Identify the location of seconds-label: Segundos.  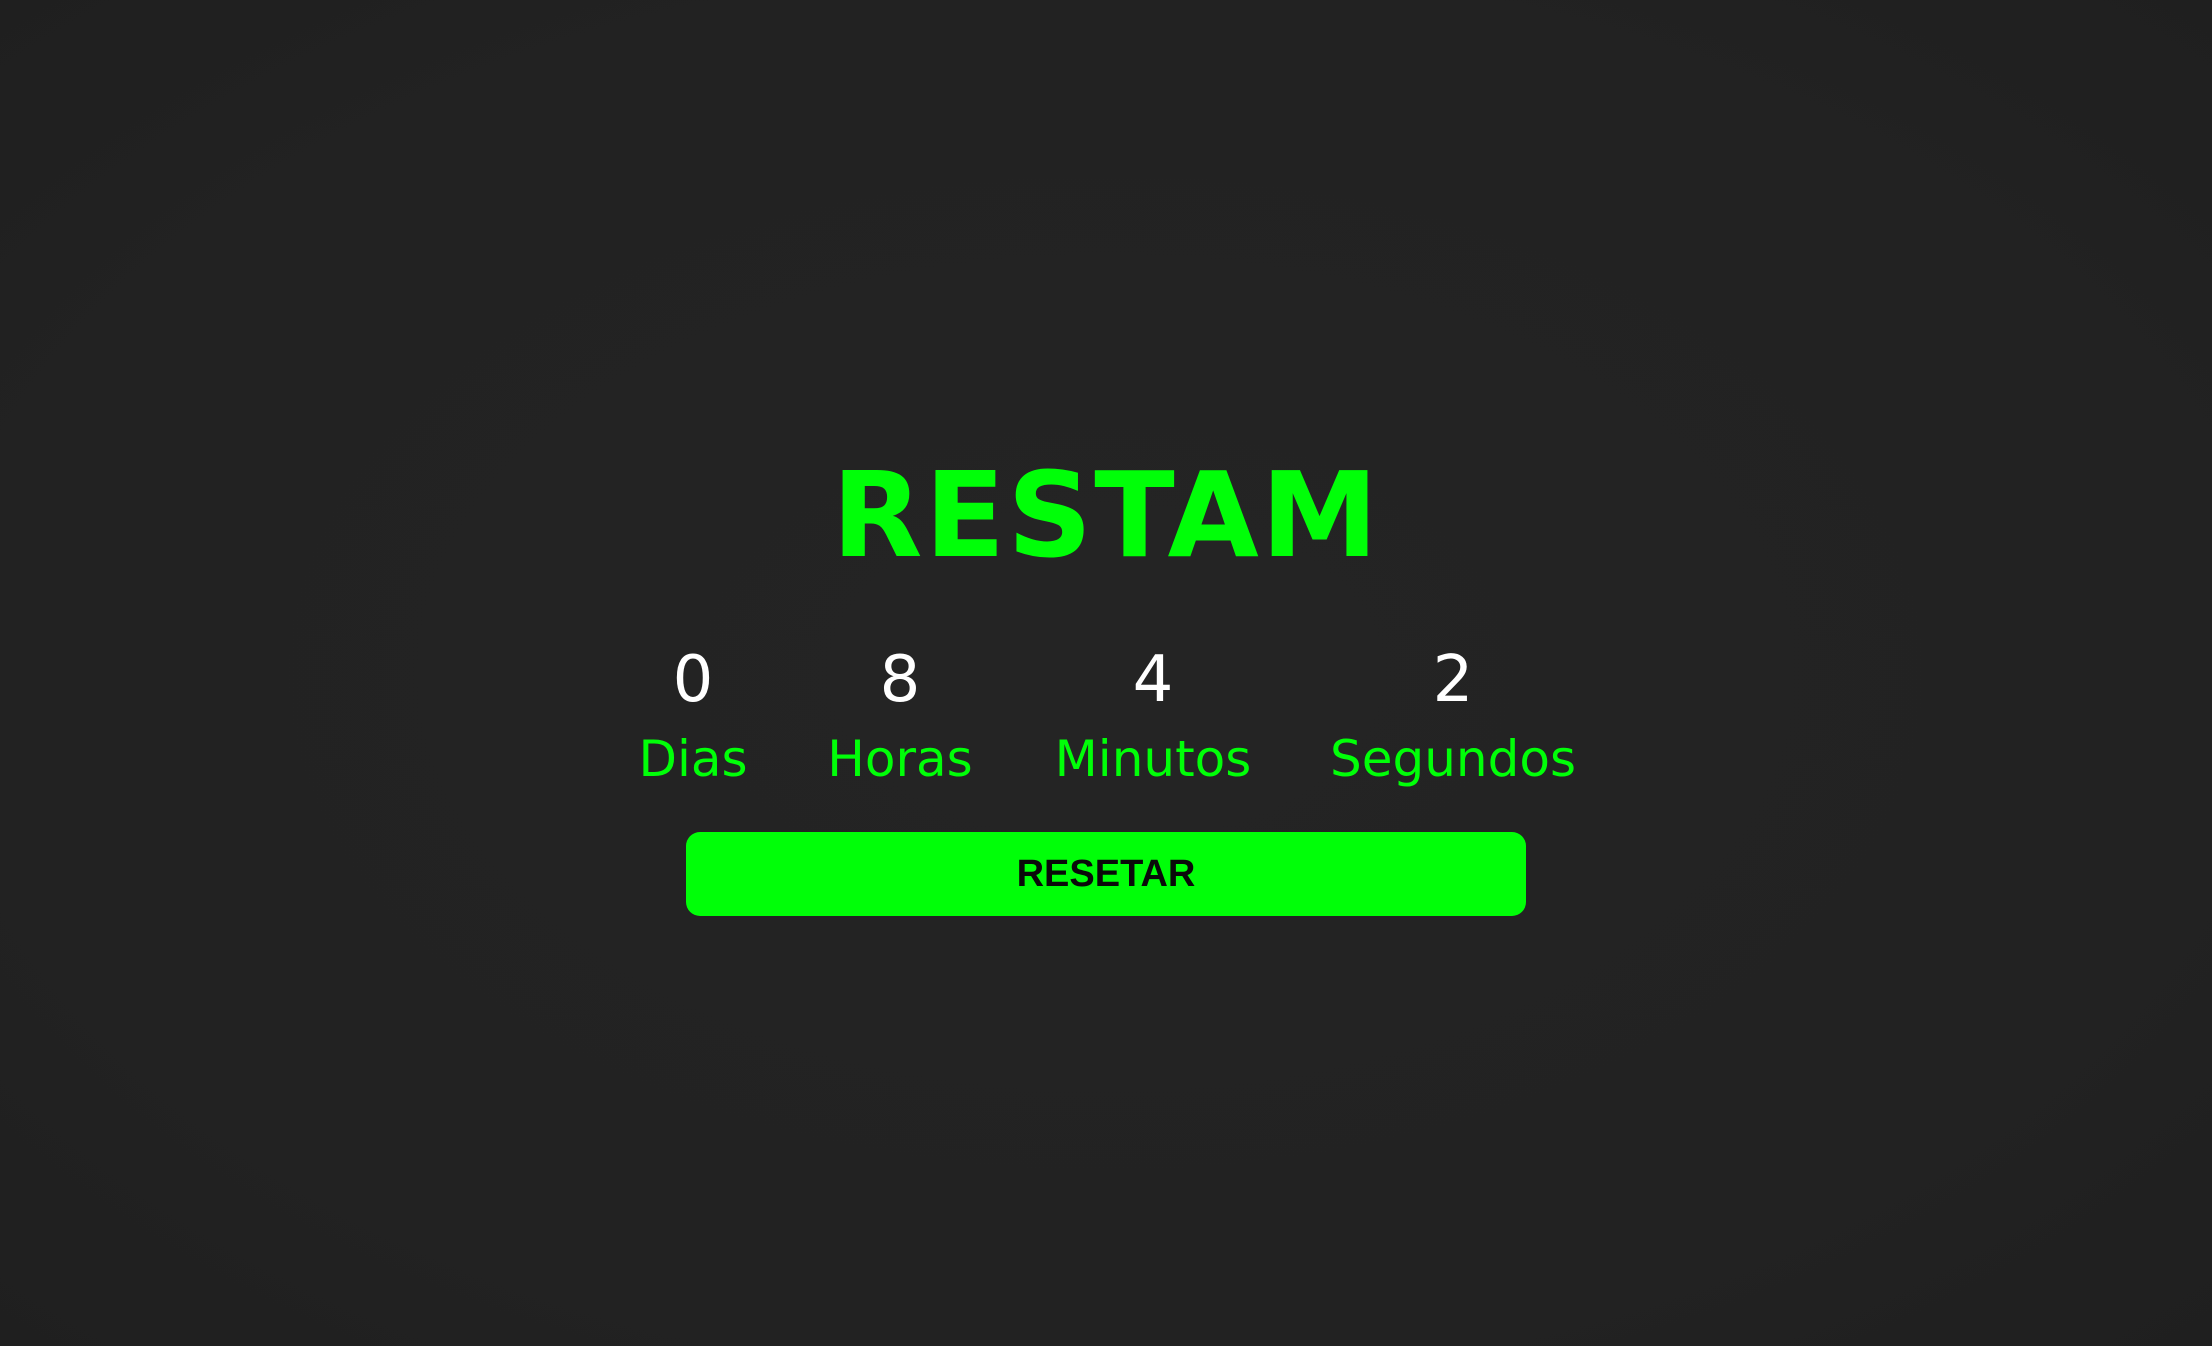
(1453, 759).